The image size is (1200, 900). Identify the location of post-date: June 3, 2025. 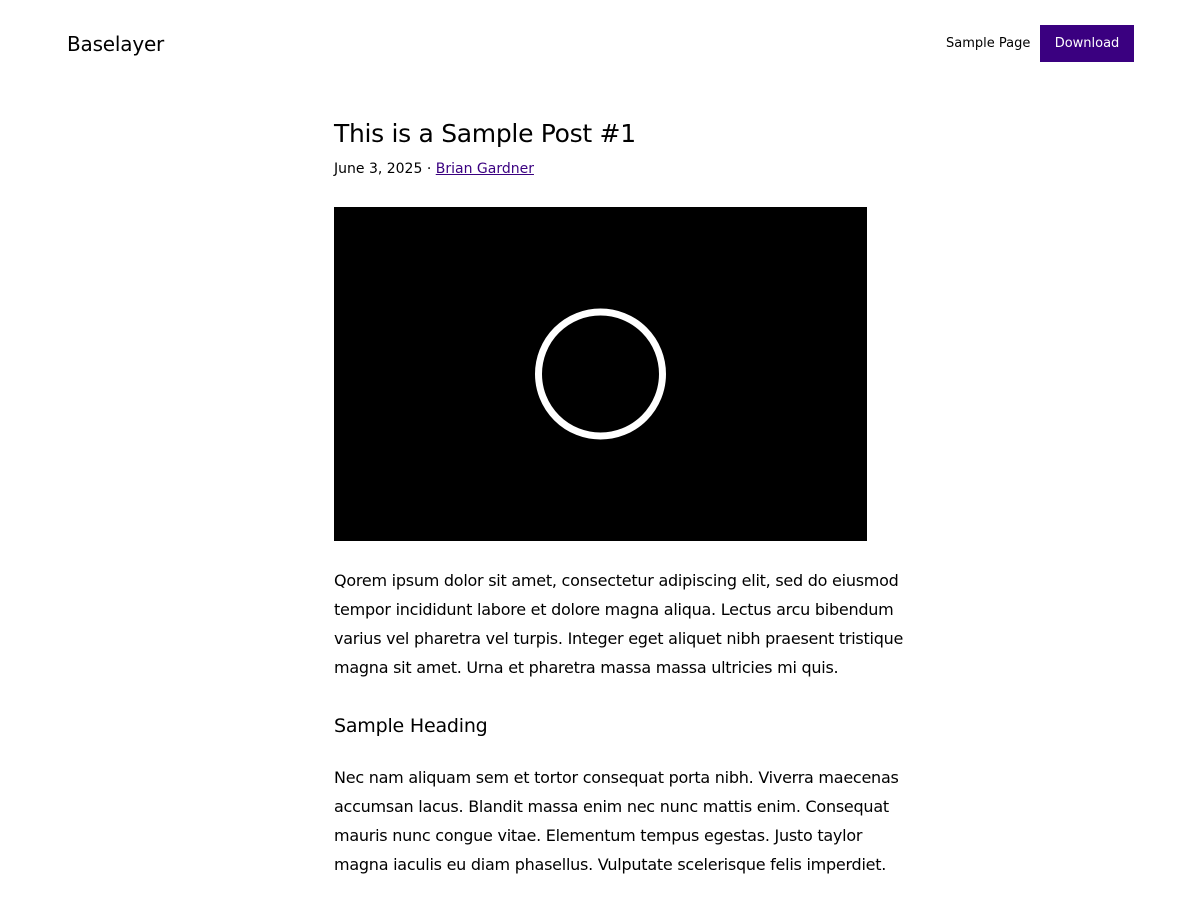
(378, 169).